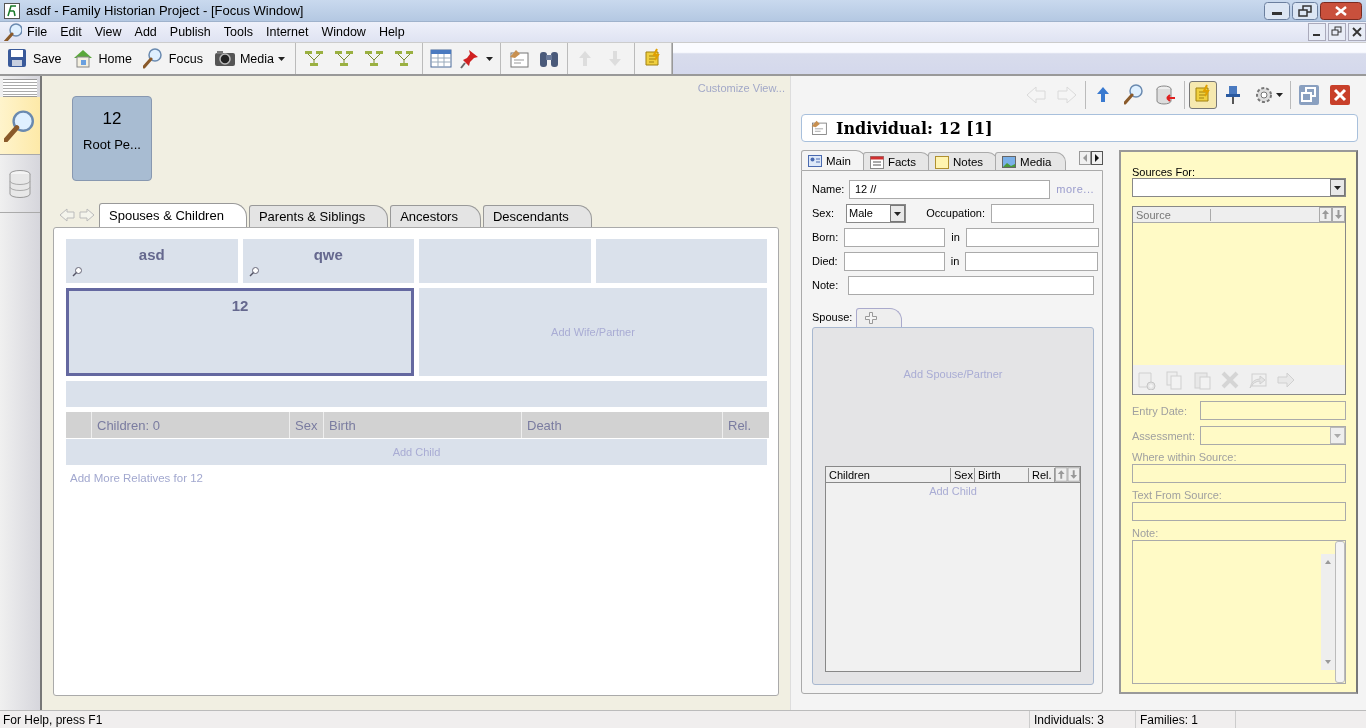 This screenshot has width=1366, height=728. I want to click on toolbar-button: Save, so click(36, 58).